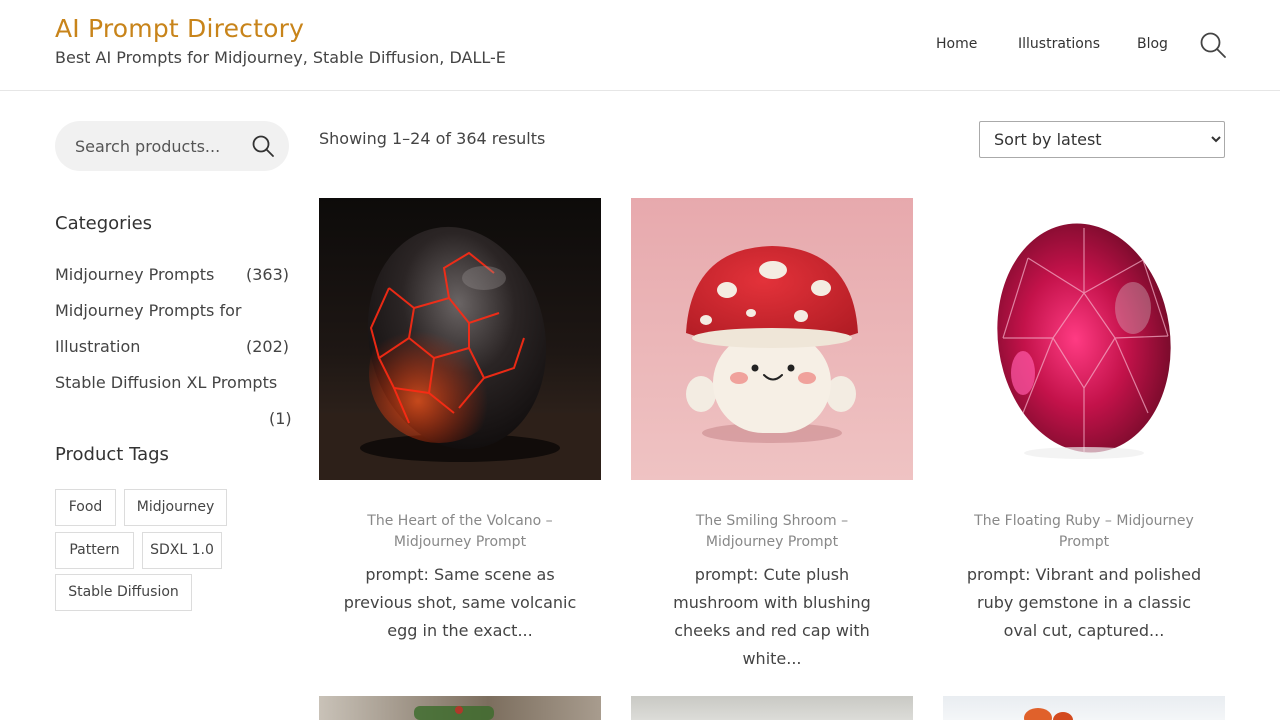  Describe the element at coordinates (134, 274) in the screenshot. I see `category-midjourney-prompts: Midjourney Prompts` at that location.